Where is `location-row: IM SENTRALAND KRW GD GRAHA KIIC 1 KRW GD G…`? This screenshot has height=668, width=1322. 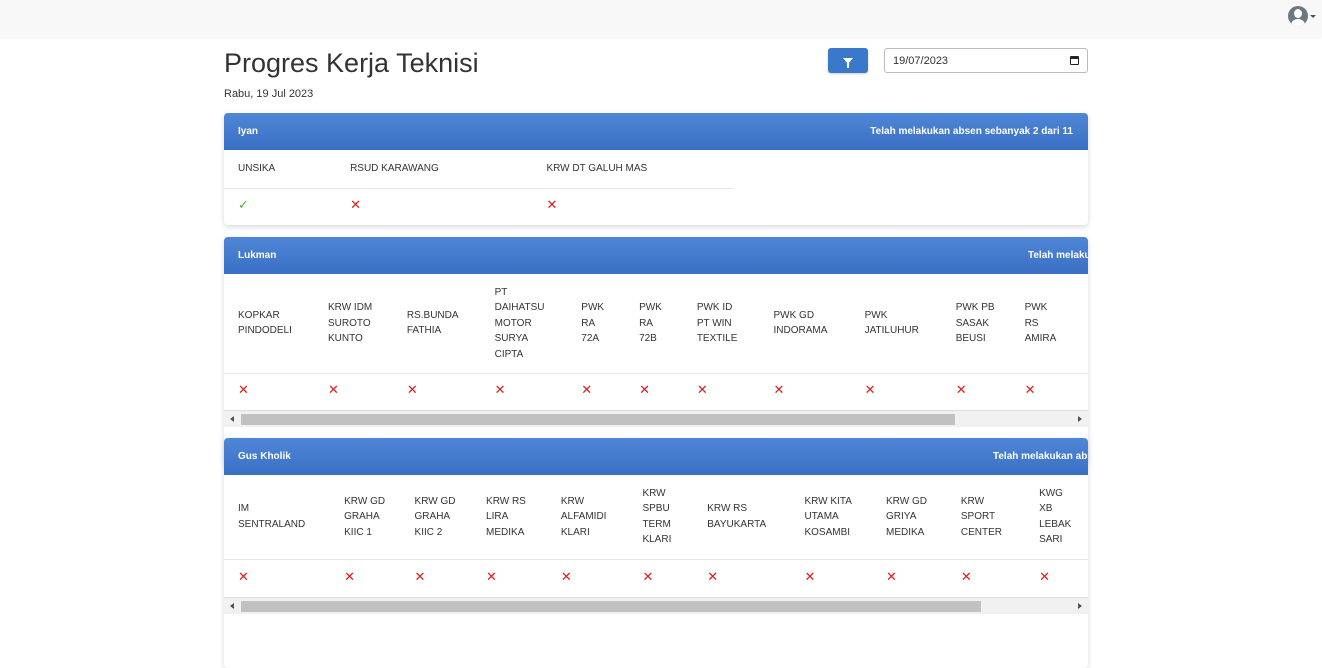 location-row: IM SENTRALAND KRW GD GRAHA KIIC 1 KRW GD G… is located at coordinates (656, 517).